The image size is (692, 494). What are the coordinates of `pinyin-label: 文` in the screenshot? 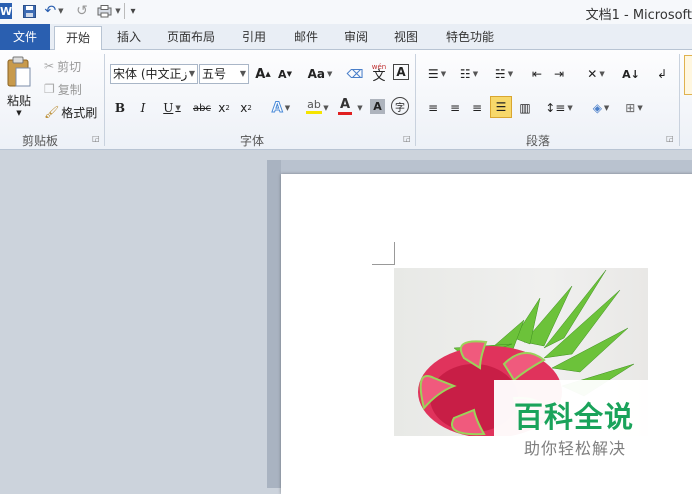 It's located at (379, 76).